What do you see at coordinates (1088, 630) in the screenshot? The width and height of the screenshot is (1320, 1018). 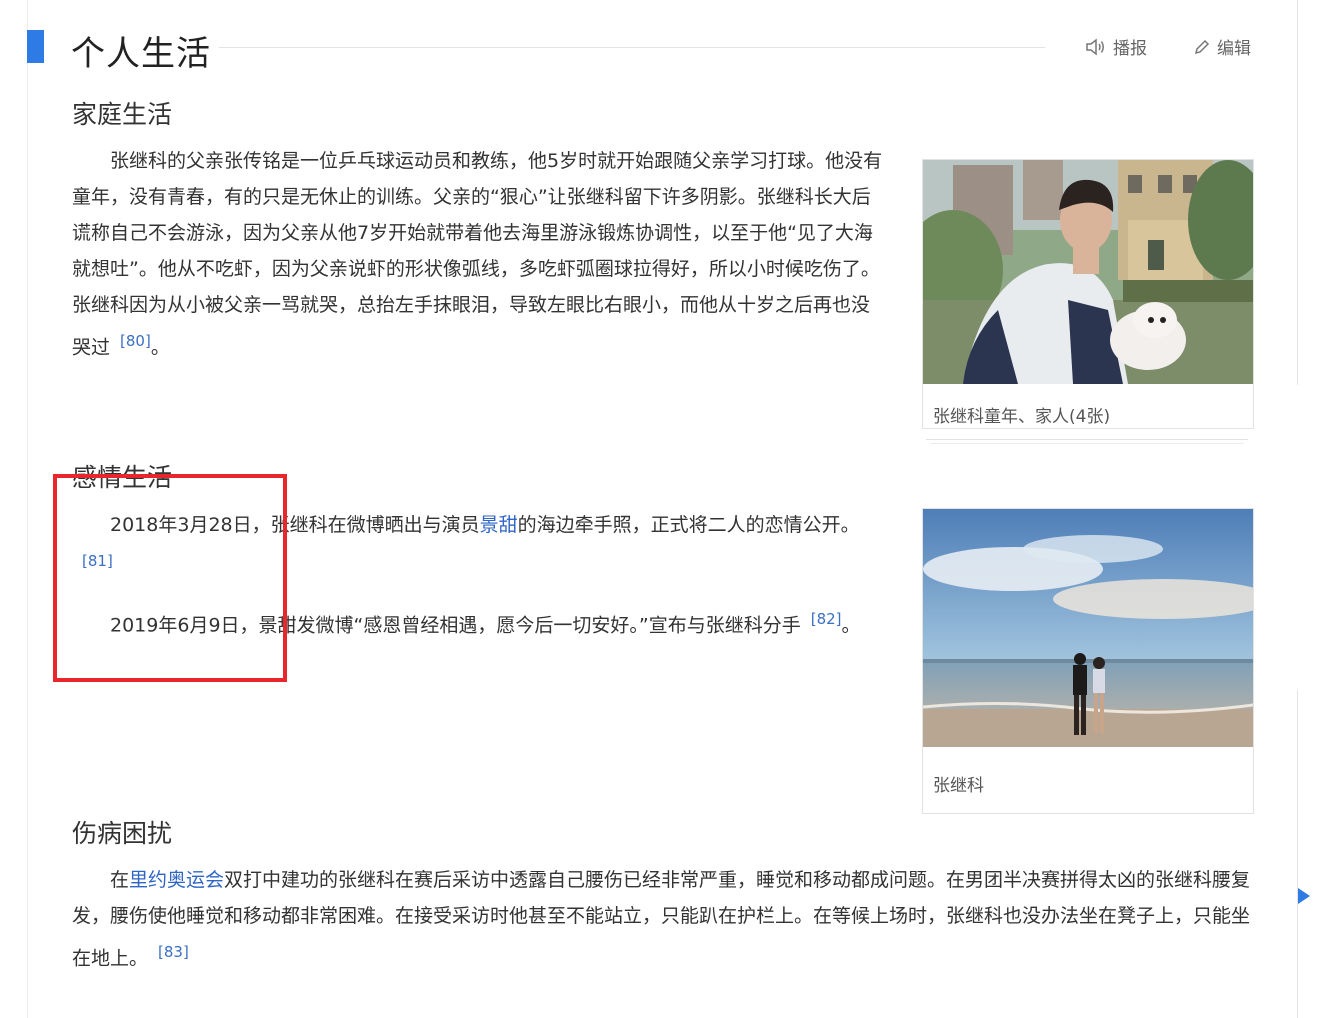 I see `beach-photo` at bounding box center [1088, 630].